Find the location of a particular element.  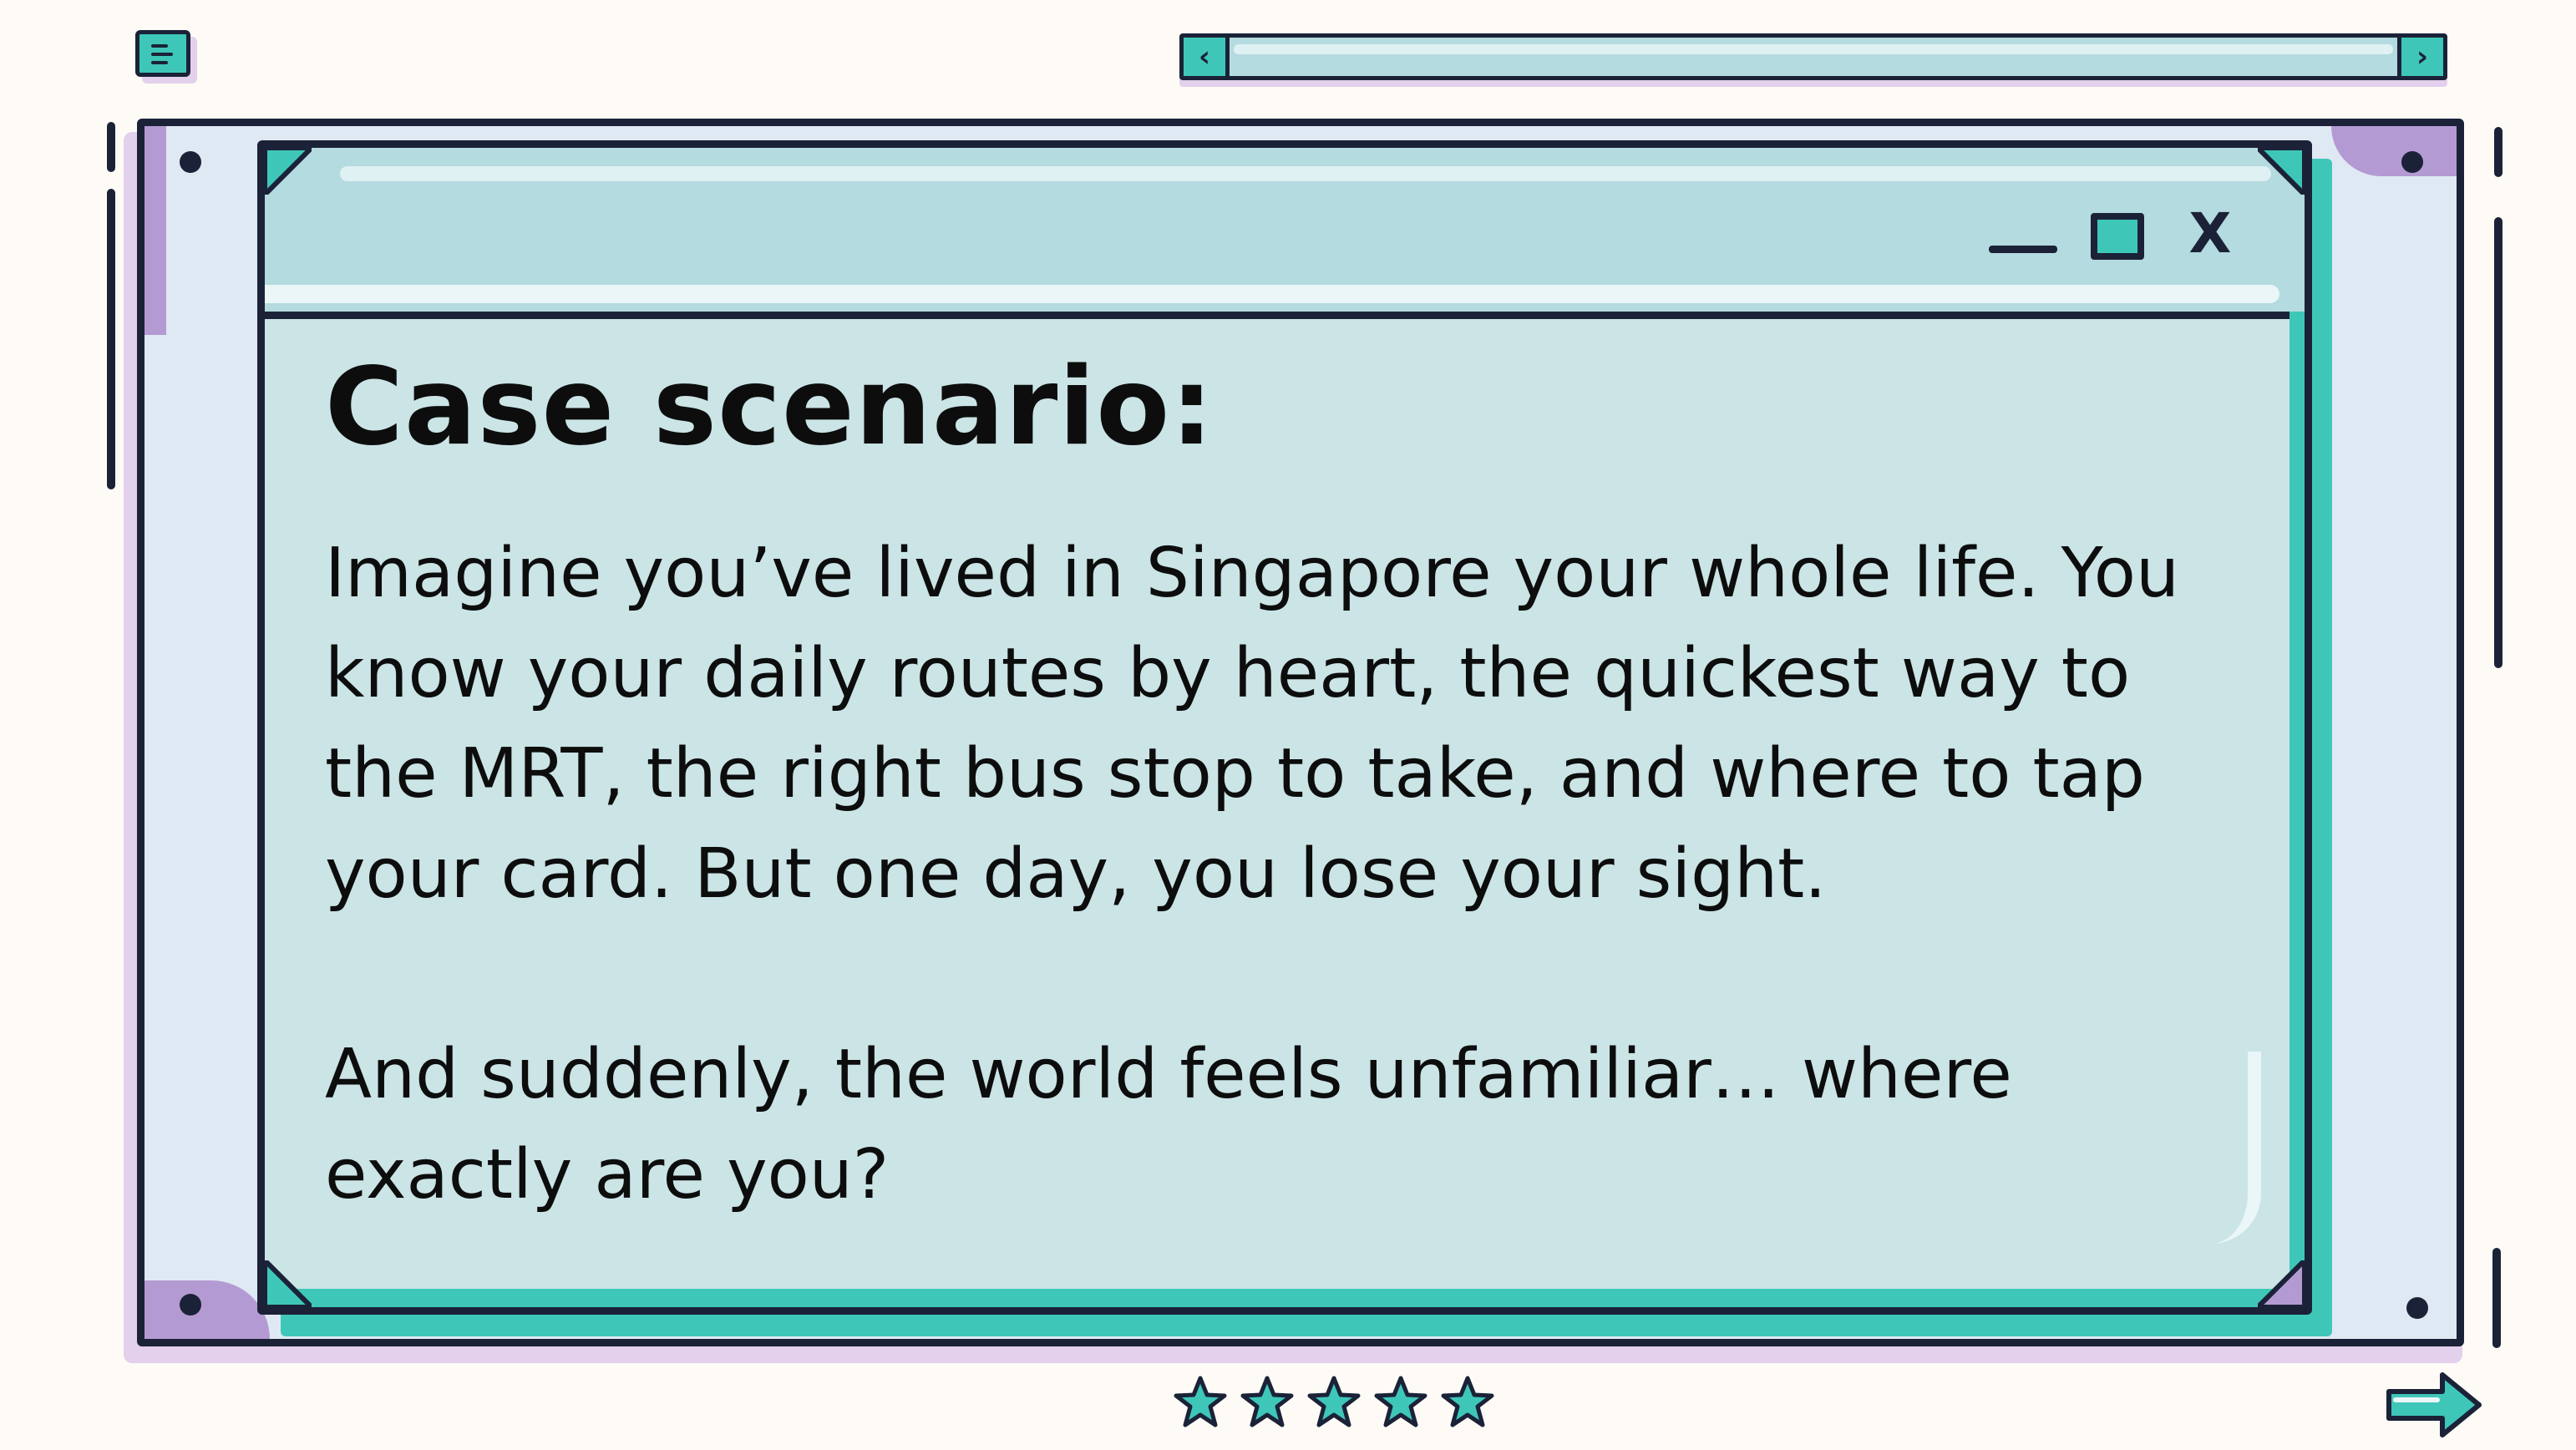

close-icon: X is located at coordinates (2210, 234).